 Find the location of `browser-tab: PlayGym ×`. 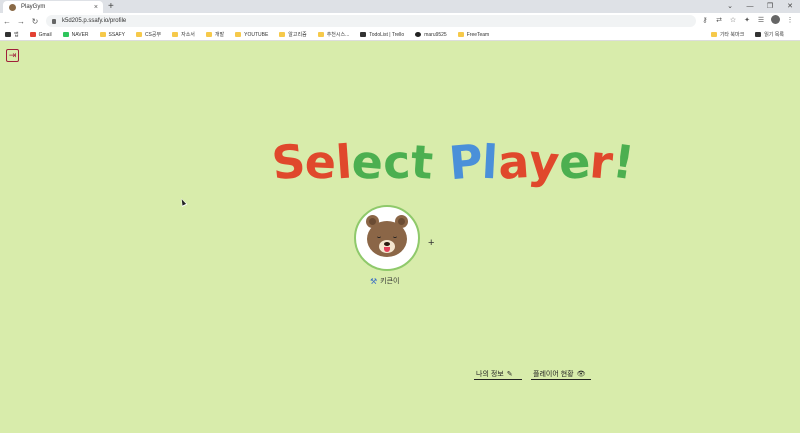

browser-tab: PlayGym × is located at coordinates (53, 7).